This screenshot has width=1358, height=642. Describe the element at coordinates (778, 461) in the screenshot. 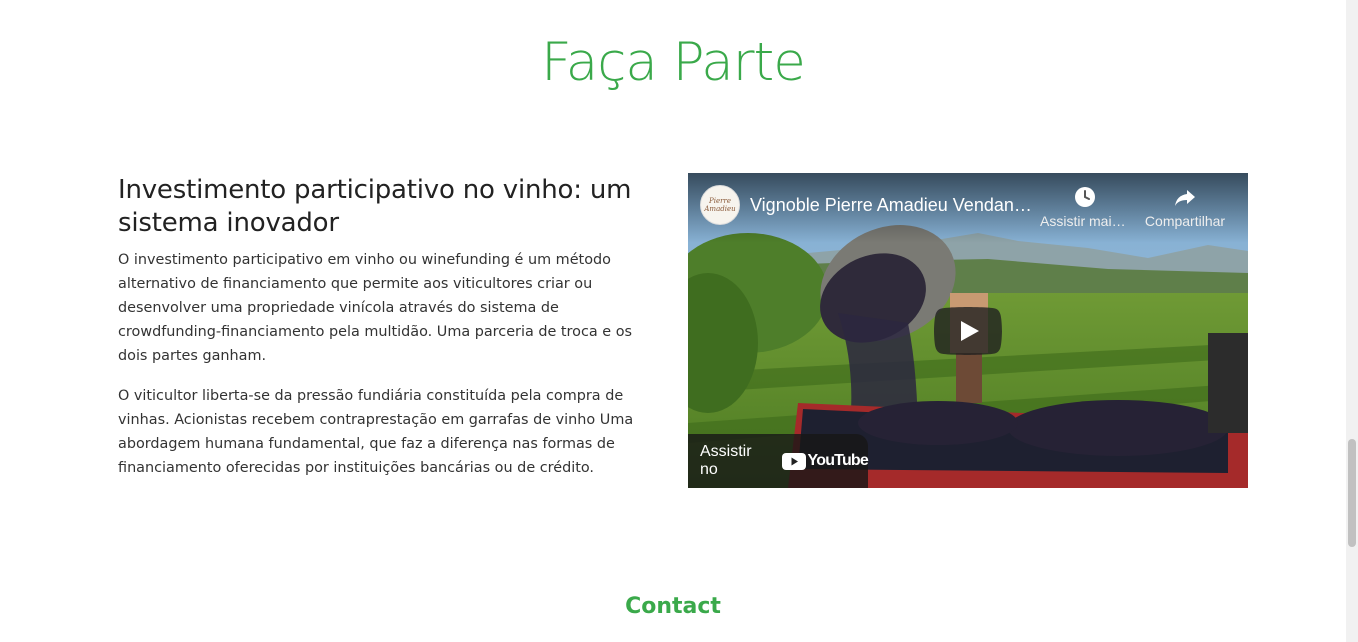

I see `watch-on-youtube-button: Assistir no YouTube` at that location.